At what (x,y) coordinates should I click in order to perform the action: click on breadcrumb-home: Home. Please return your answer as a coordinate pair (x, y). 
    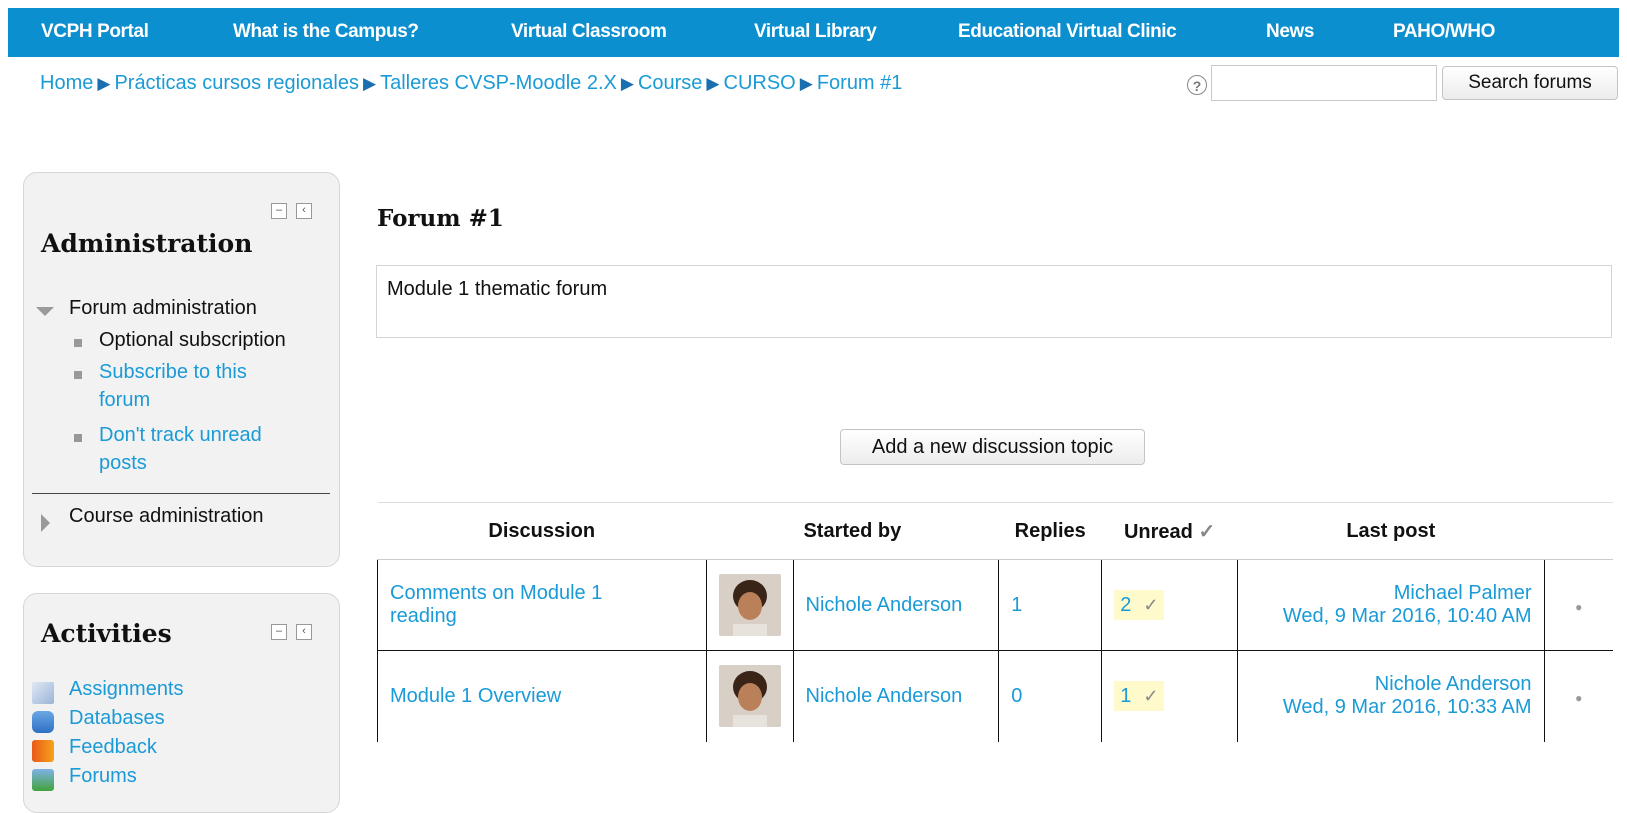
    Looking at the image, I should click on (66, 83).